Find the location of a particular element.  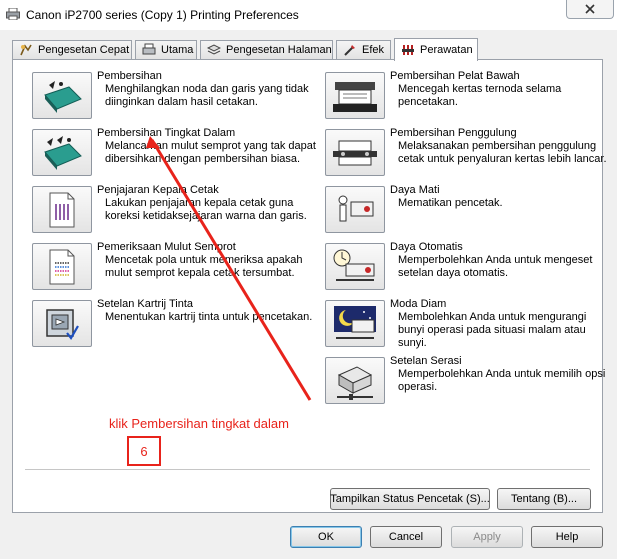

tab-maintenance: Perawatan is located at coordinates (436, 49).